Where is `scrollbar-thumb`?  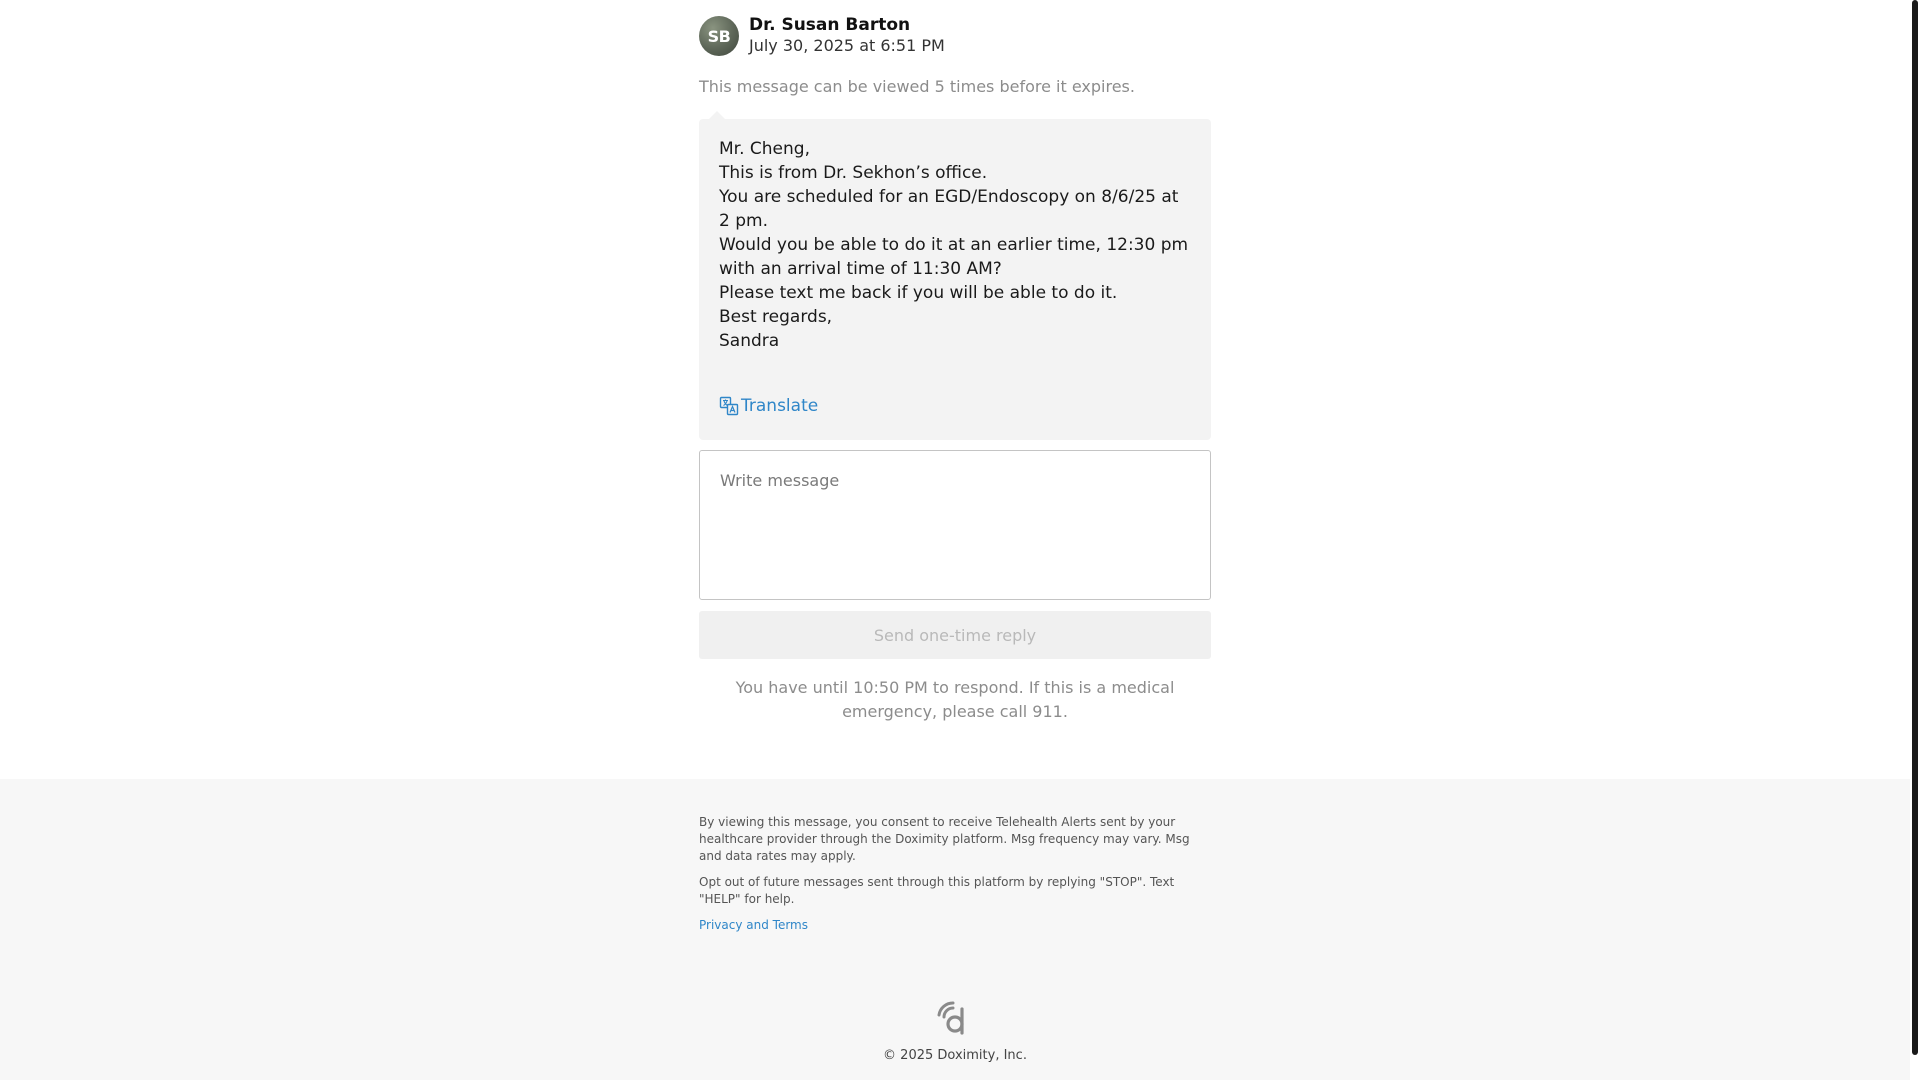
scrollbar-thumb is located at coordinates (1915, 527).